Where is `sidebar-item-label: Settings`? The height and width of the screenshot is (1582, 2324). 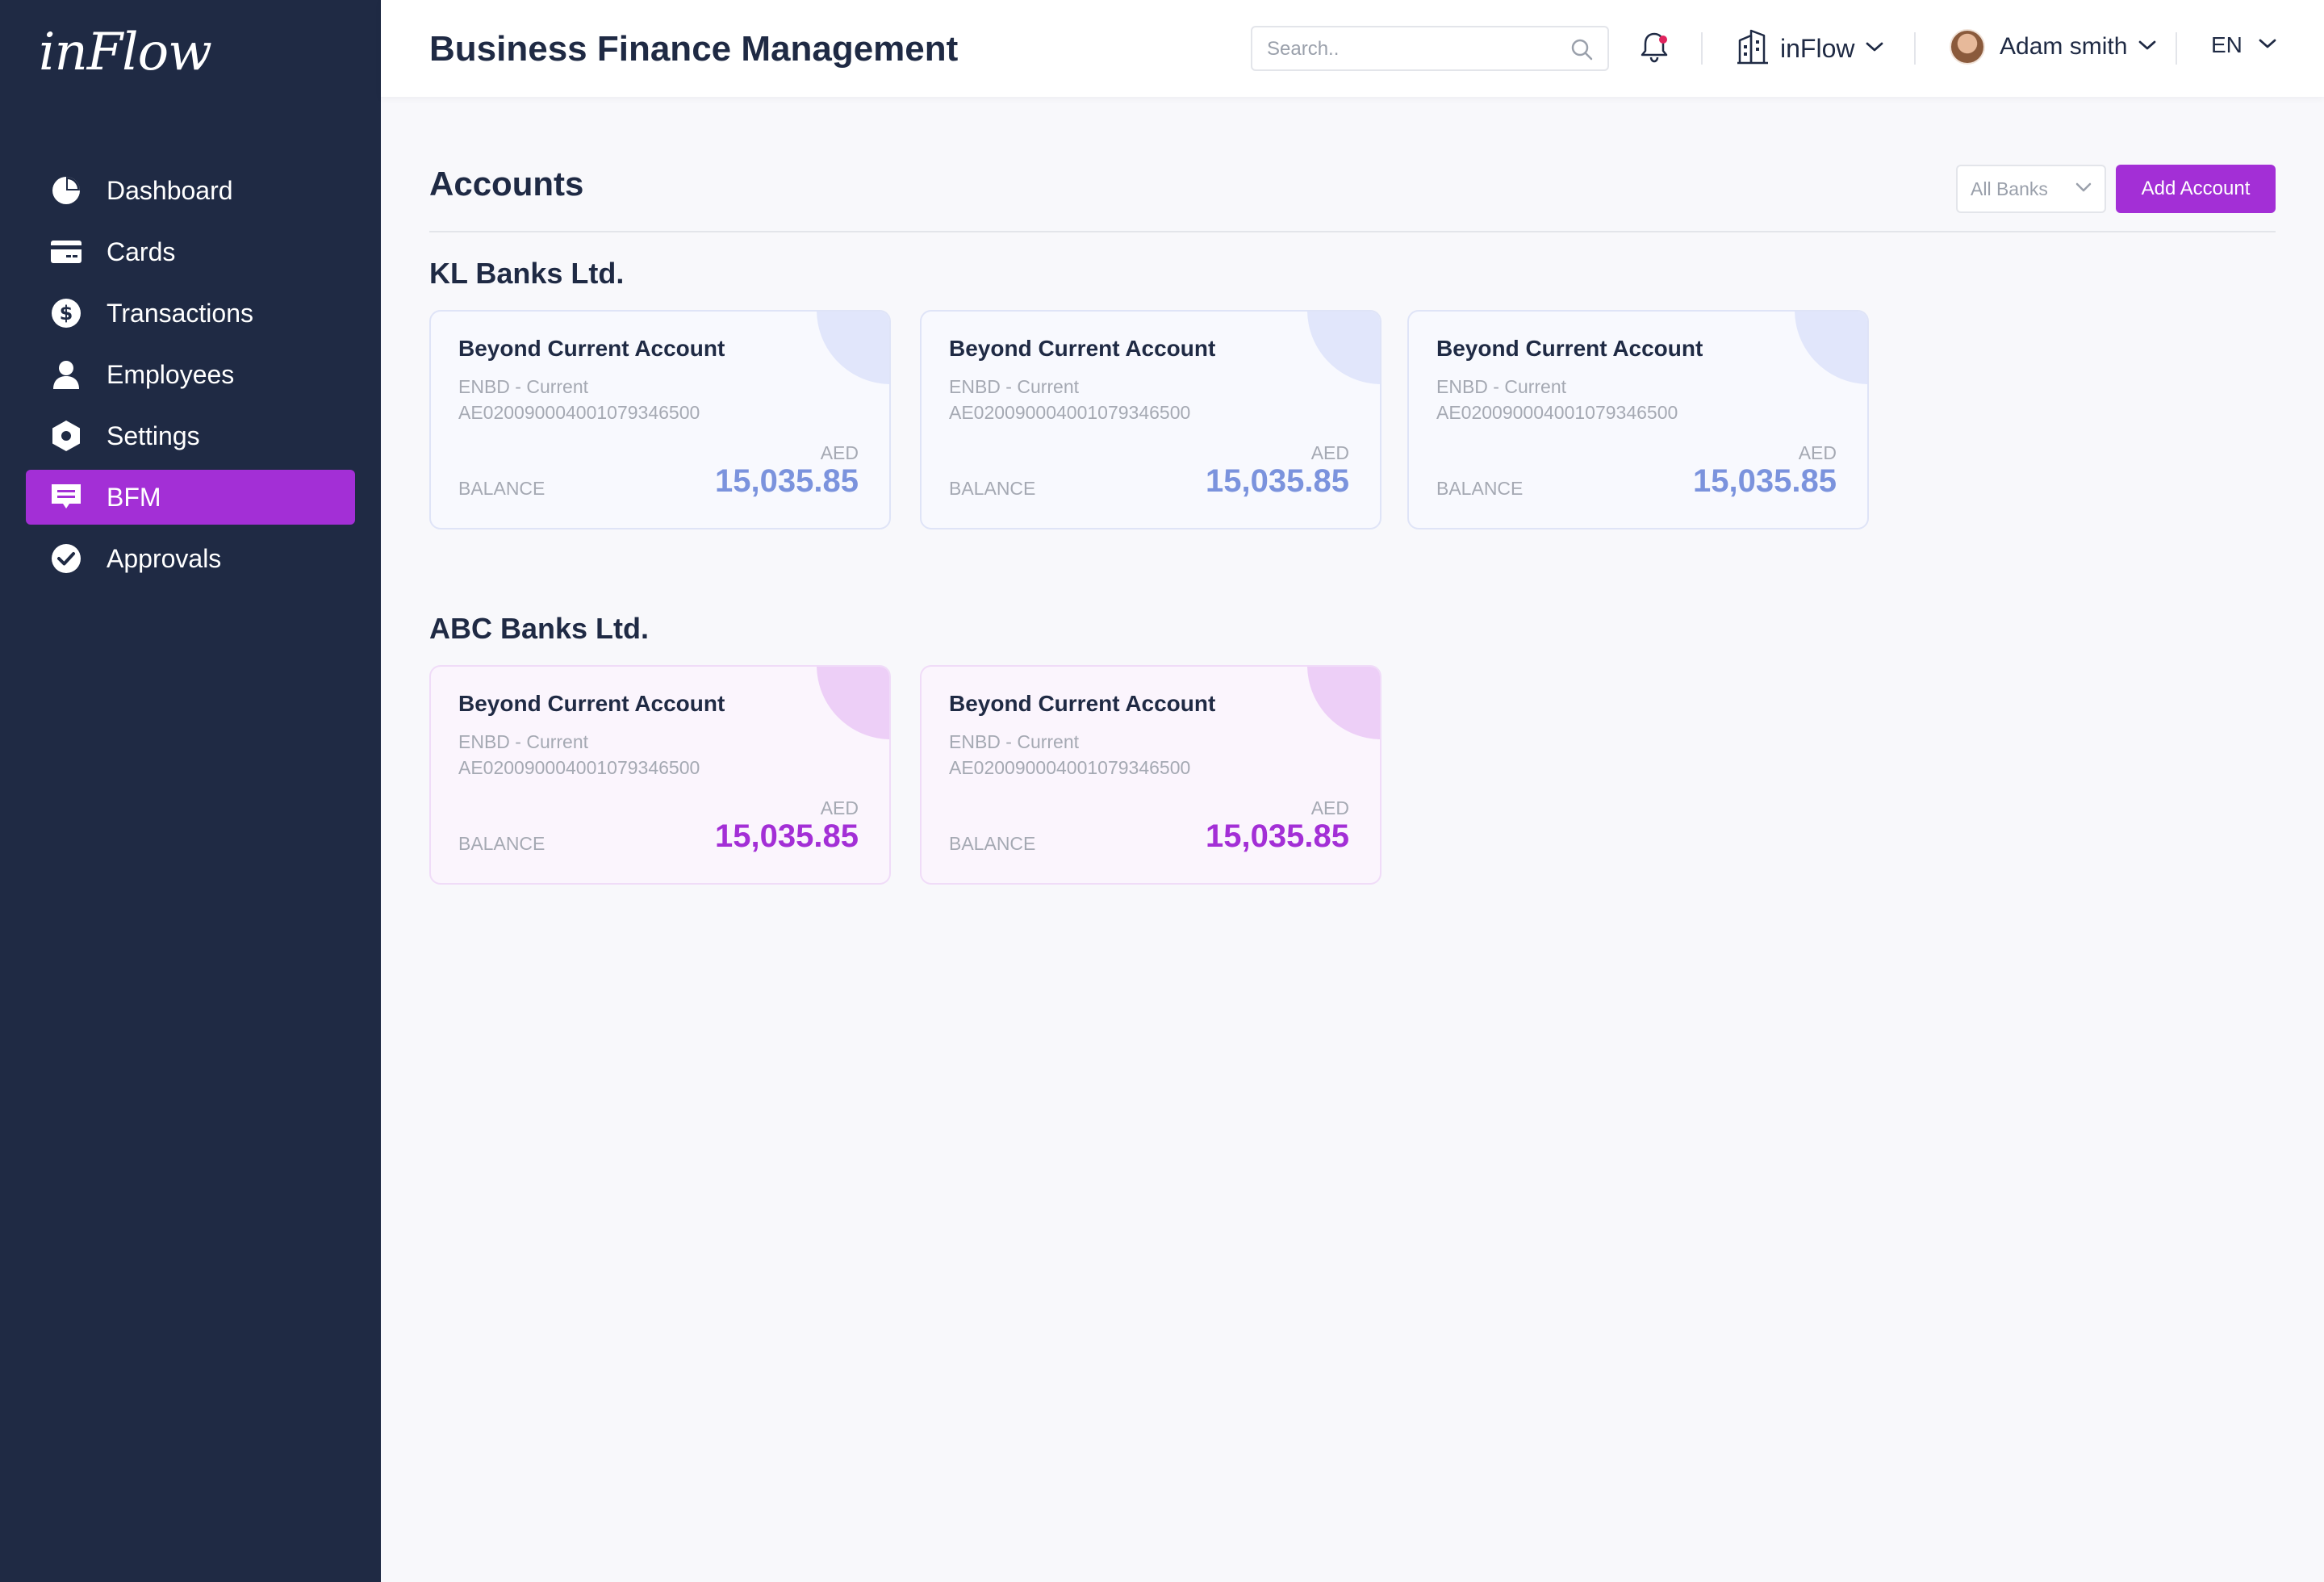
sidebar-item-label: Settings is located at coordinates (153, 435).